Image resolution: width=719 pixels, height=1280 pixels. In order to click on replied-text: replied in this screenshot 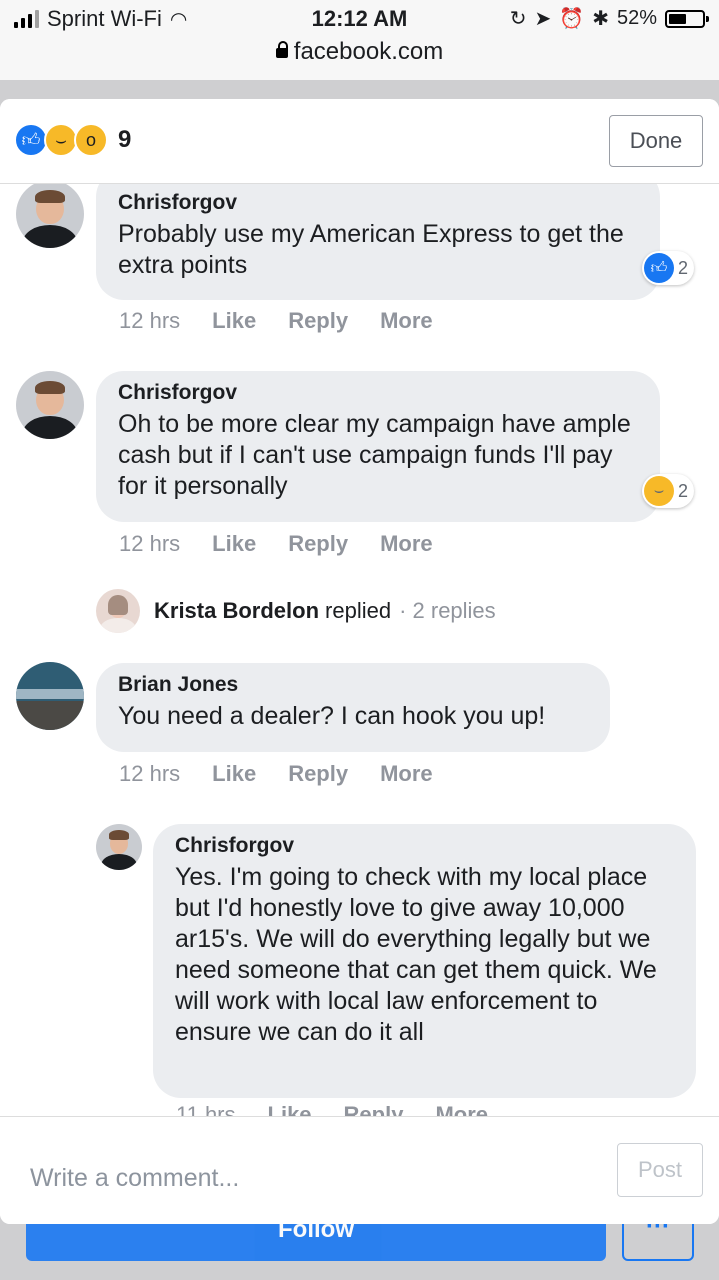, I will do `click(358, 610)`.